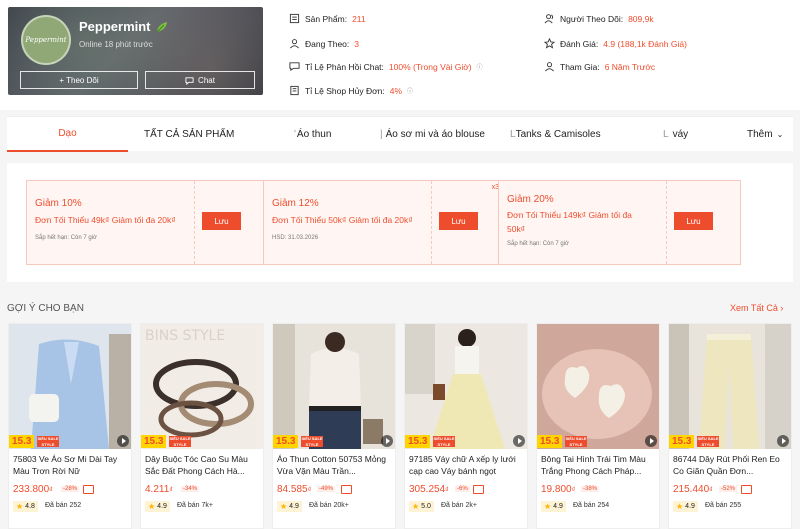  Describe the element at coordinates (462, 489) in the screenshot. I see `discount-badge: -6%` at that location.